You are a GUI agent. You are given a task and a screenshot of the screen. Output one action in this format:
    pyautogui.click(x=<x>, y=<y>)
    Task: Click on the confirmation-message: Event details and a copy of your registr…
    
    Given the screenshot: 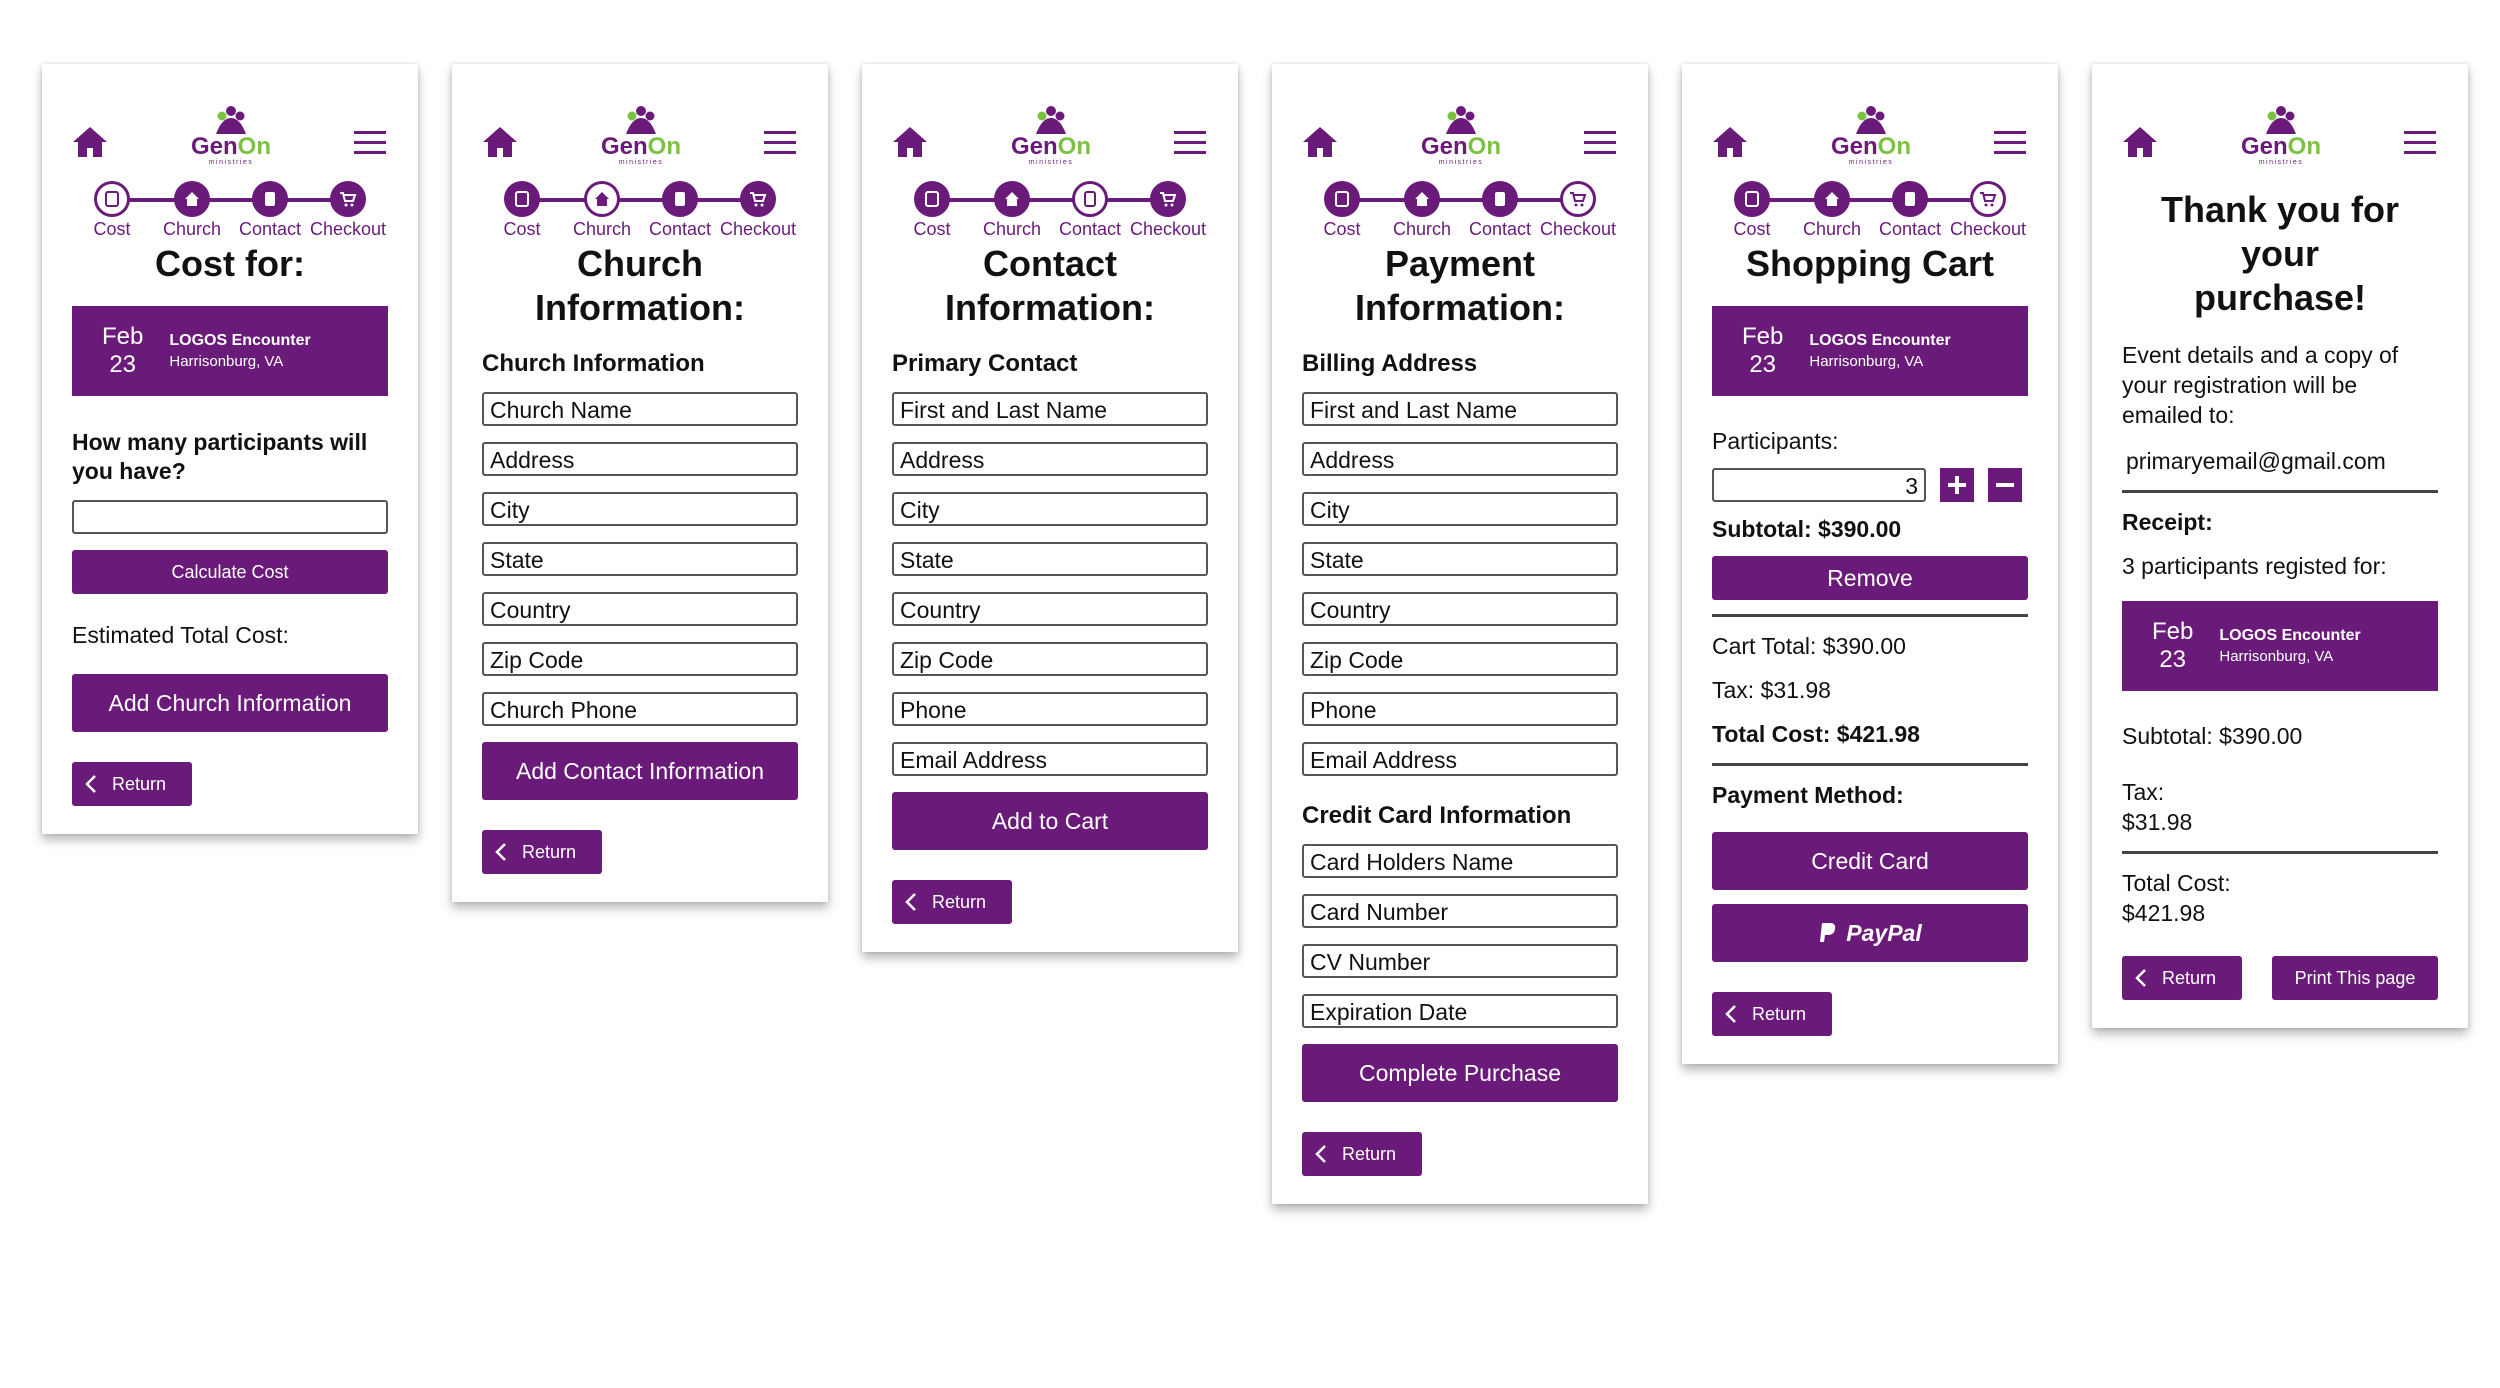 What is the action you would take?
    pyautogui.click(x=2260, y=385)
    